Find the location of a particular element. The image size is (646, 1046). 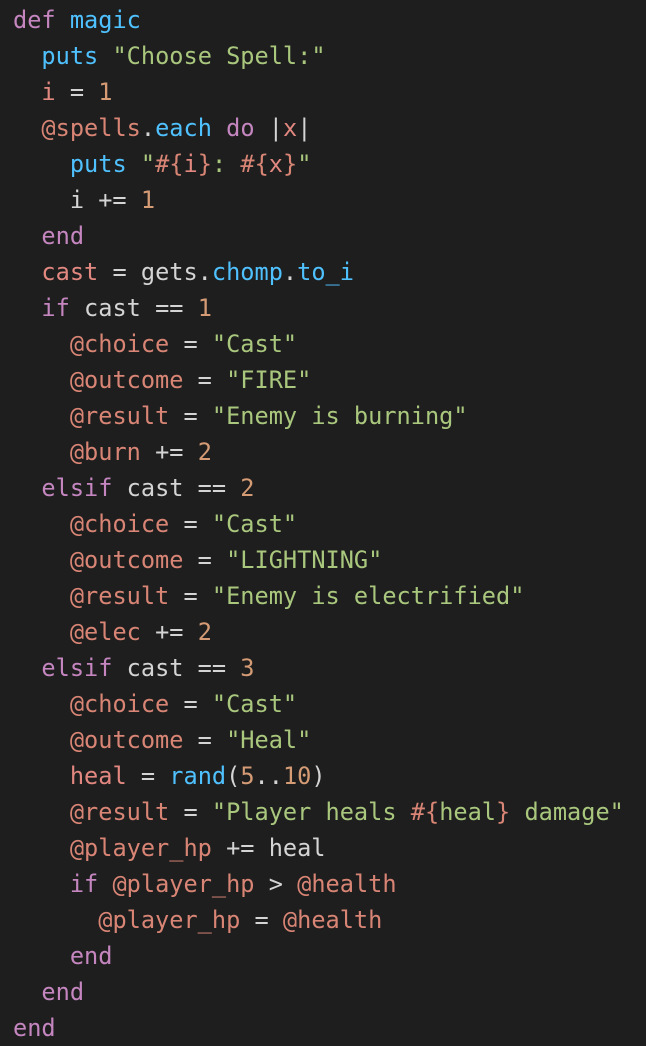

code-token-local: heal is located at coordinates (98, 776).